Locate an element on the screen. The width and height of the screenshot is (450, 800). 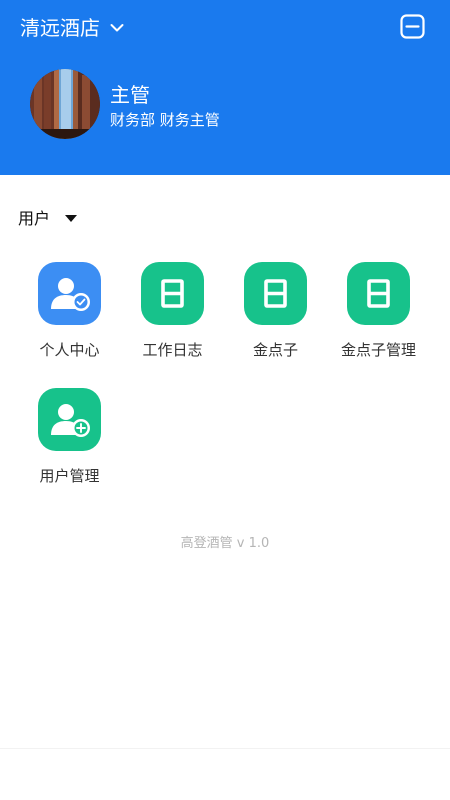
hotel-selector: 清远酒店 is located at coordinates (72, 28).